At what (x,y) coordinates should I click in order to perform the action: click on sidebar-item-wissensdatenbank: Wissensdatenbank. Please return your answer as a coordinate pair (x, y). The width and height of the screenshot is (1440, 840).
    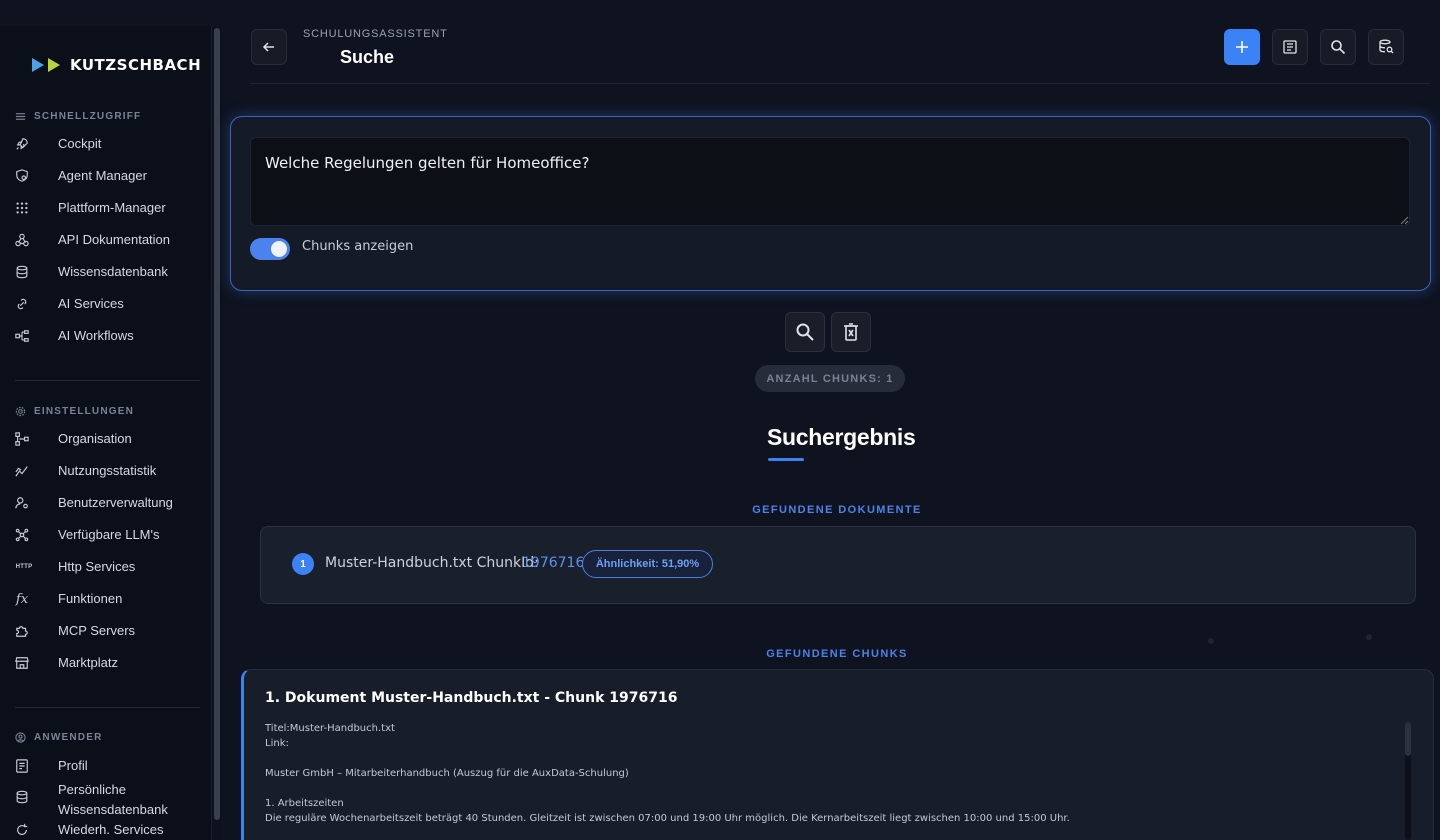
    Looking at the image, I should click on (110, 271).